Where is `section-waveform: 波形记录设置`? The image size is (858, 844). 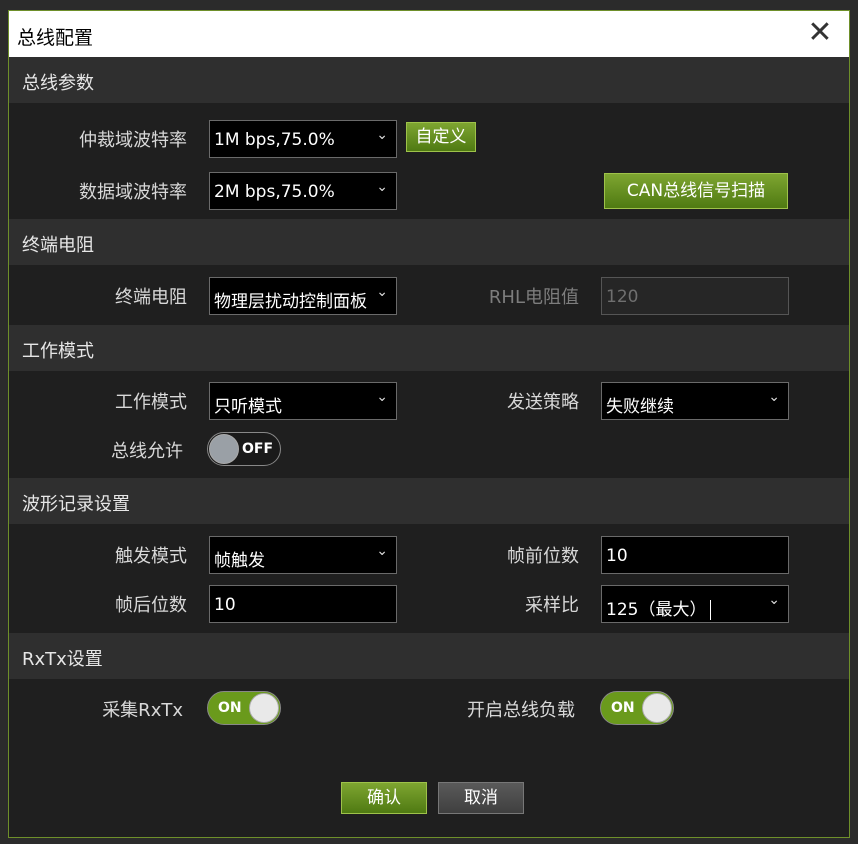 section-waveform: 波形记录设置 is located at coordinates (429, 501).